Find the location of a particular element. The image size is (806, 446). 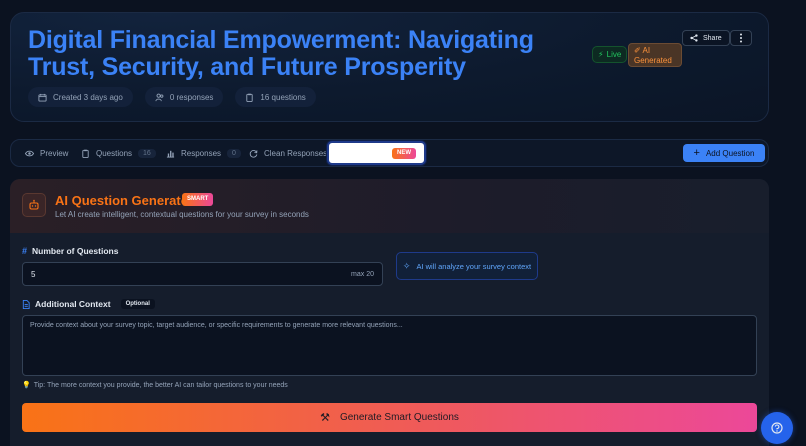

tab-questions: Questions 16 is located at coordinates (118, 153).